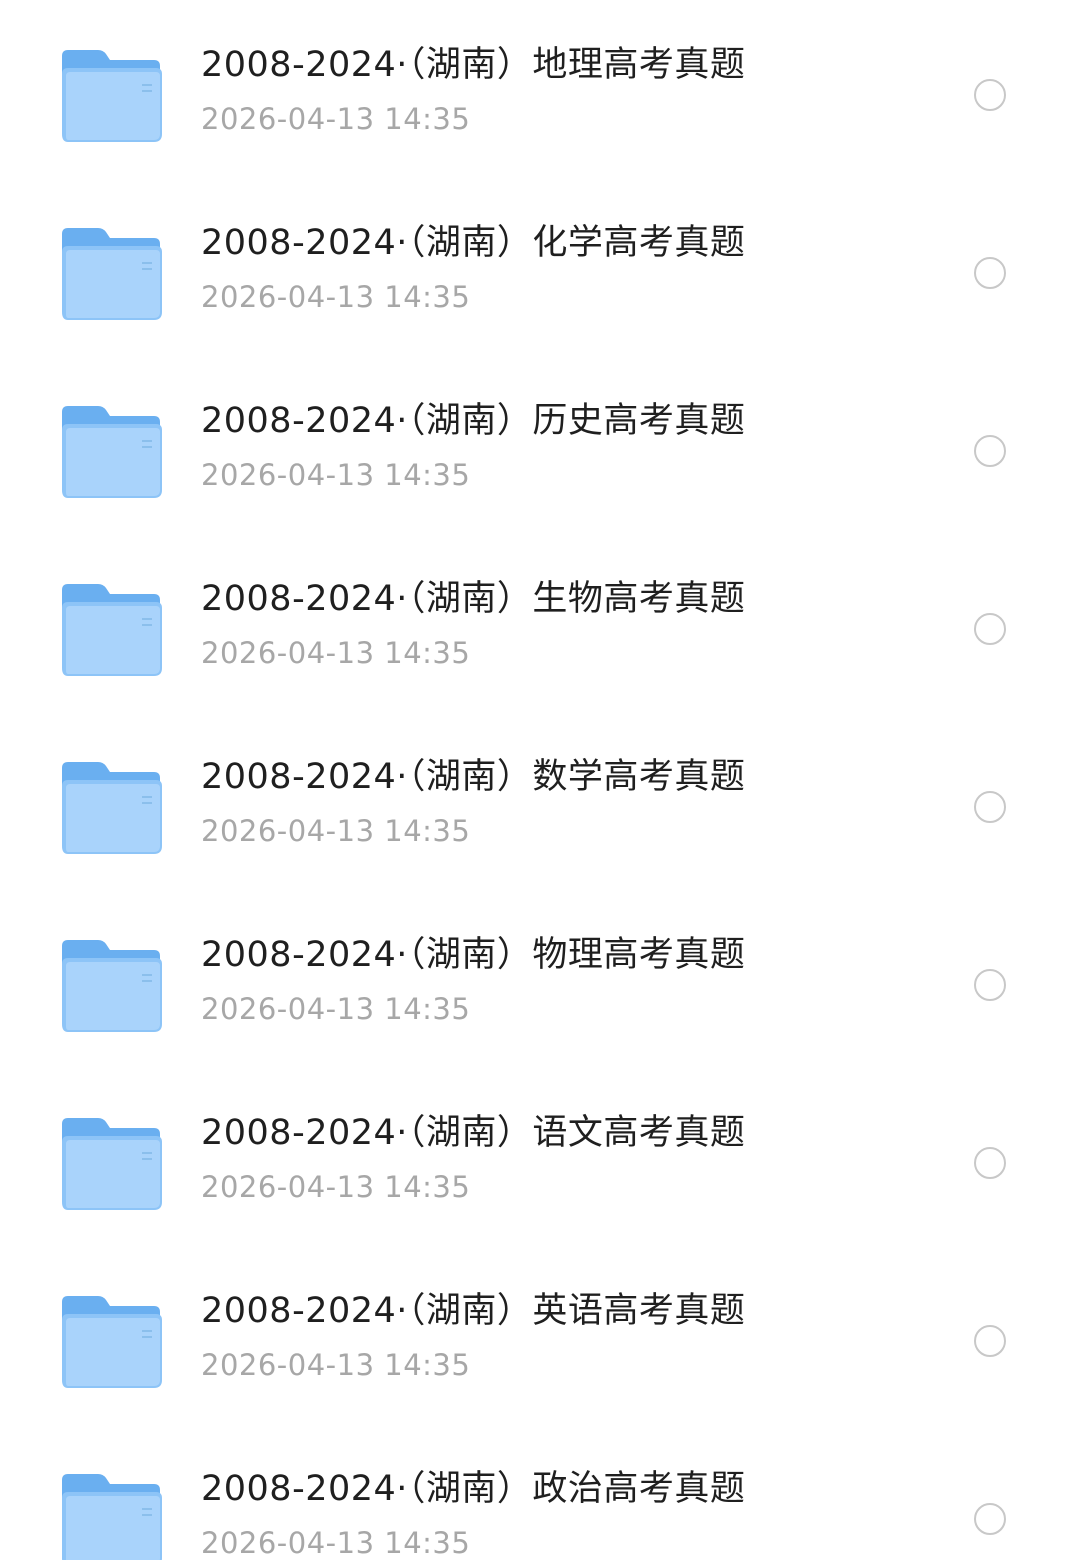 The width and height of the screenshot is (1080, 1560). What do you see at coordinates (540, 445) in the screenshot?
I see `file-row: 2008-2024·（湖南）历史高考真题 2026-04-13 14:35` at bounding box center [540, 445].